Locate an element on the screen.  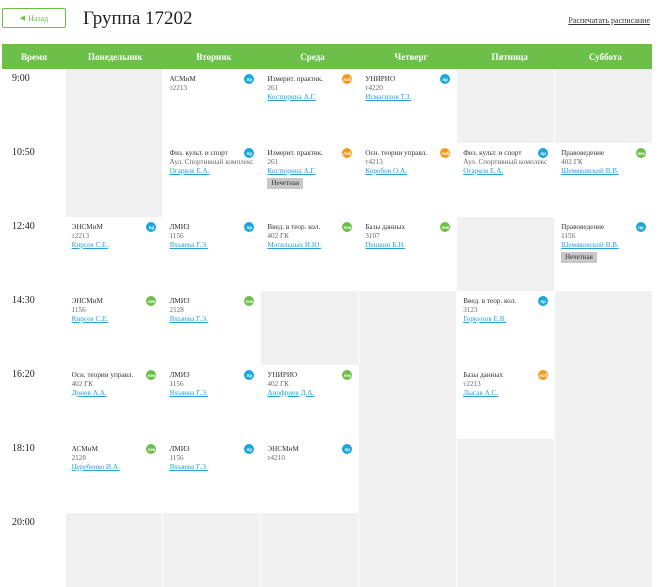
page-title: Группа 17202 is located at coordinates (138, 18).